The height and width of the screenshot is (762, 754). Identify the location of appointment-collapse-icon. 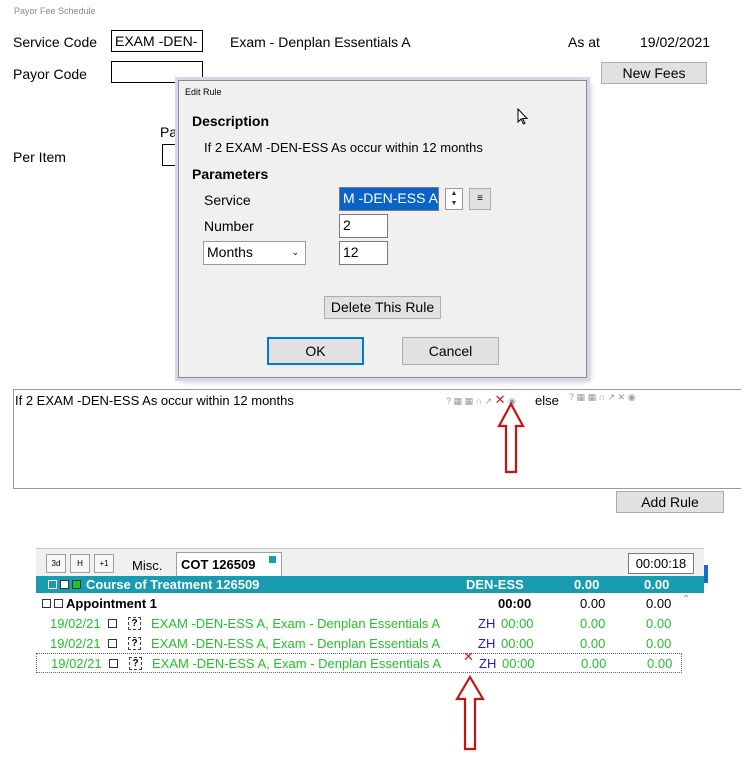
(46, 603).